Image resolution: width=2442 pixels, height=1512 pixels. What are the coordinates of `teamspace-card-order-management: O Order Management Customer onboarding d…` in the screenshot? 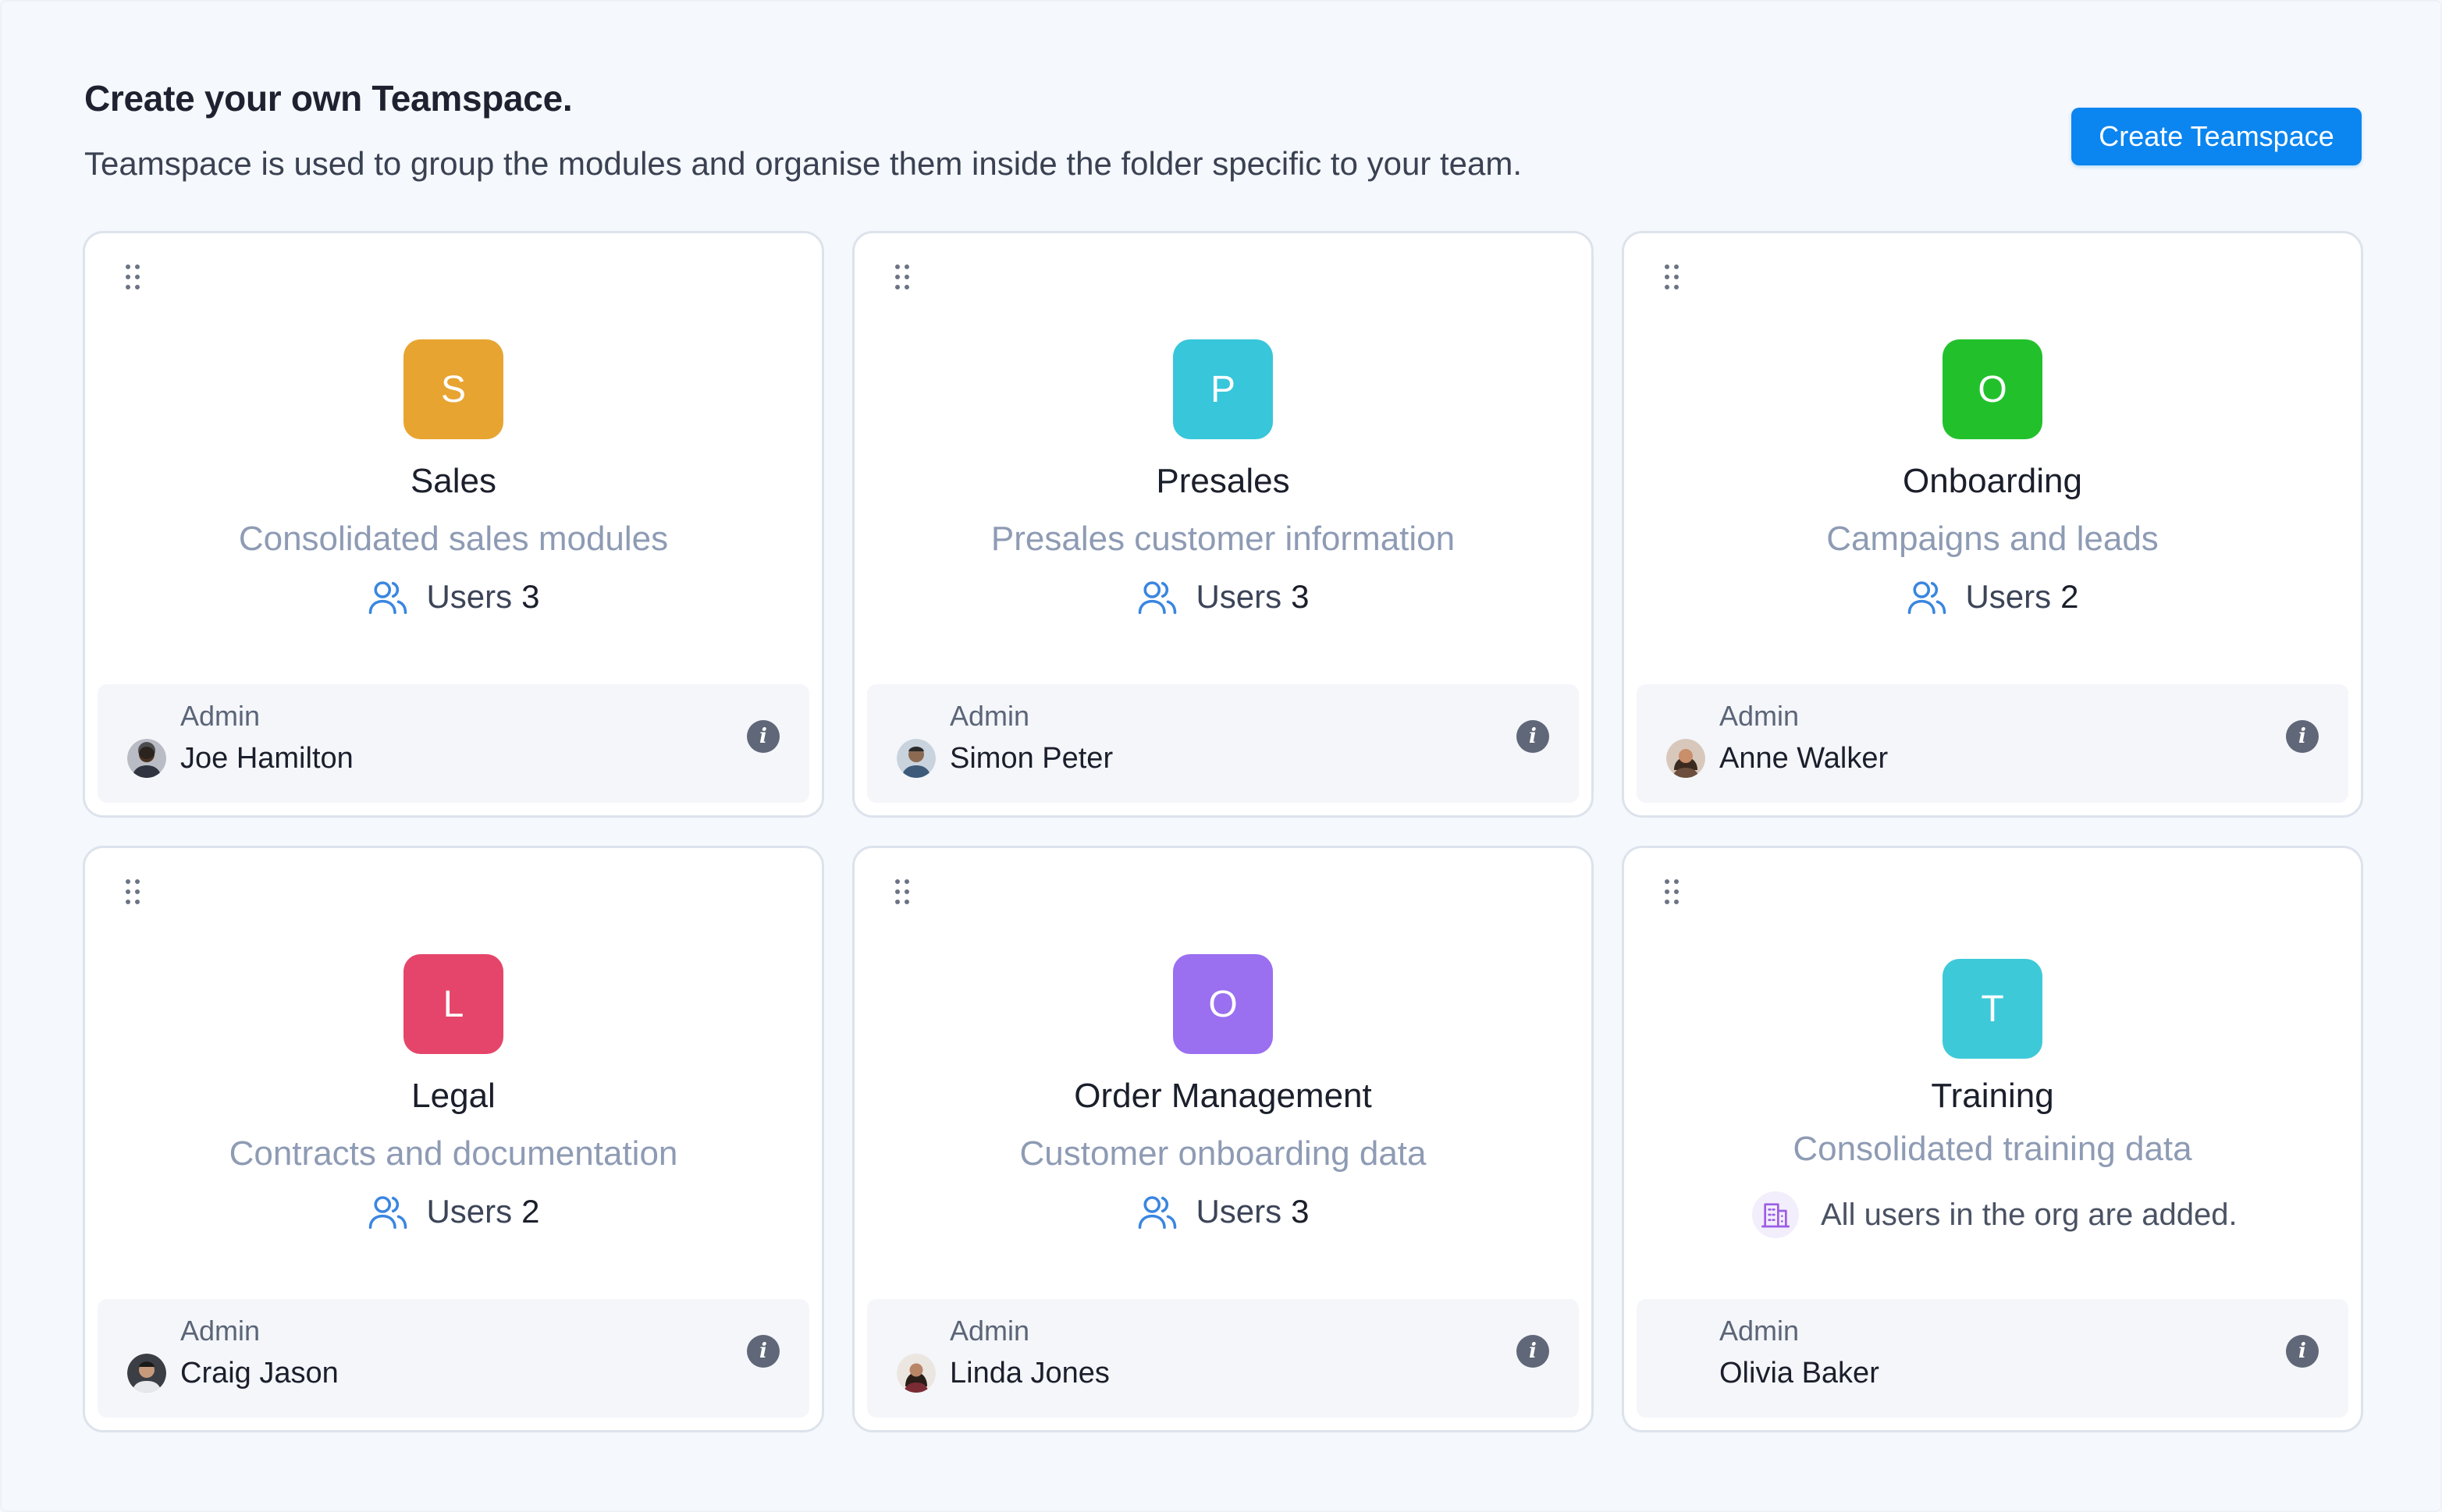 It's located at (1223, 1139).